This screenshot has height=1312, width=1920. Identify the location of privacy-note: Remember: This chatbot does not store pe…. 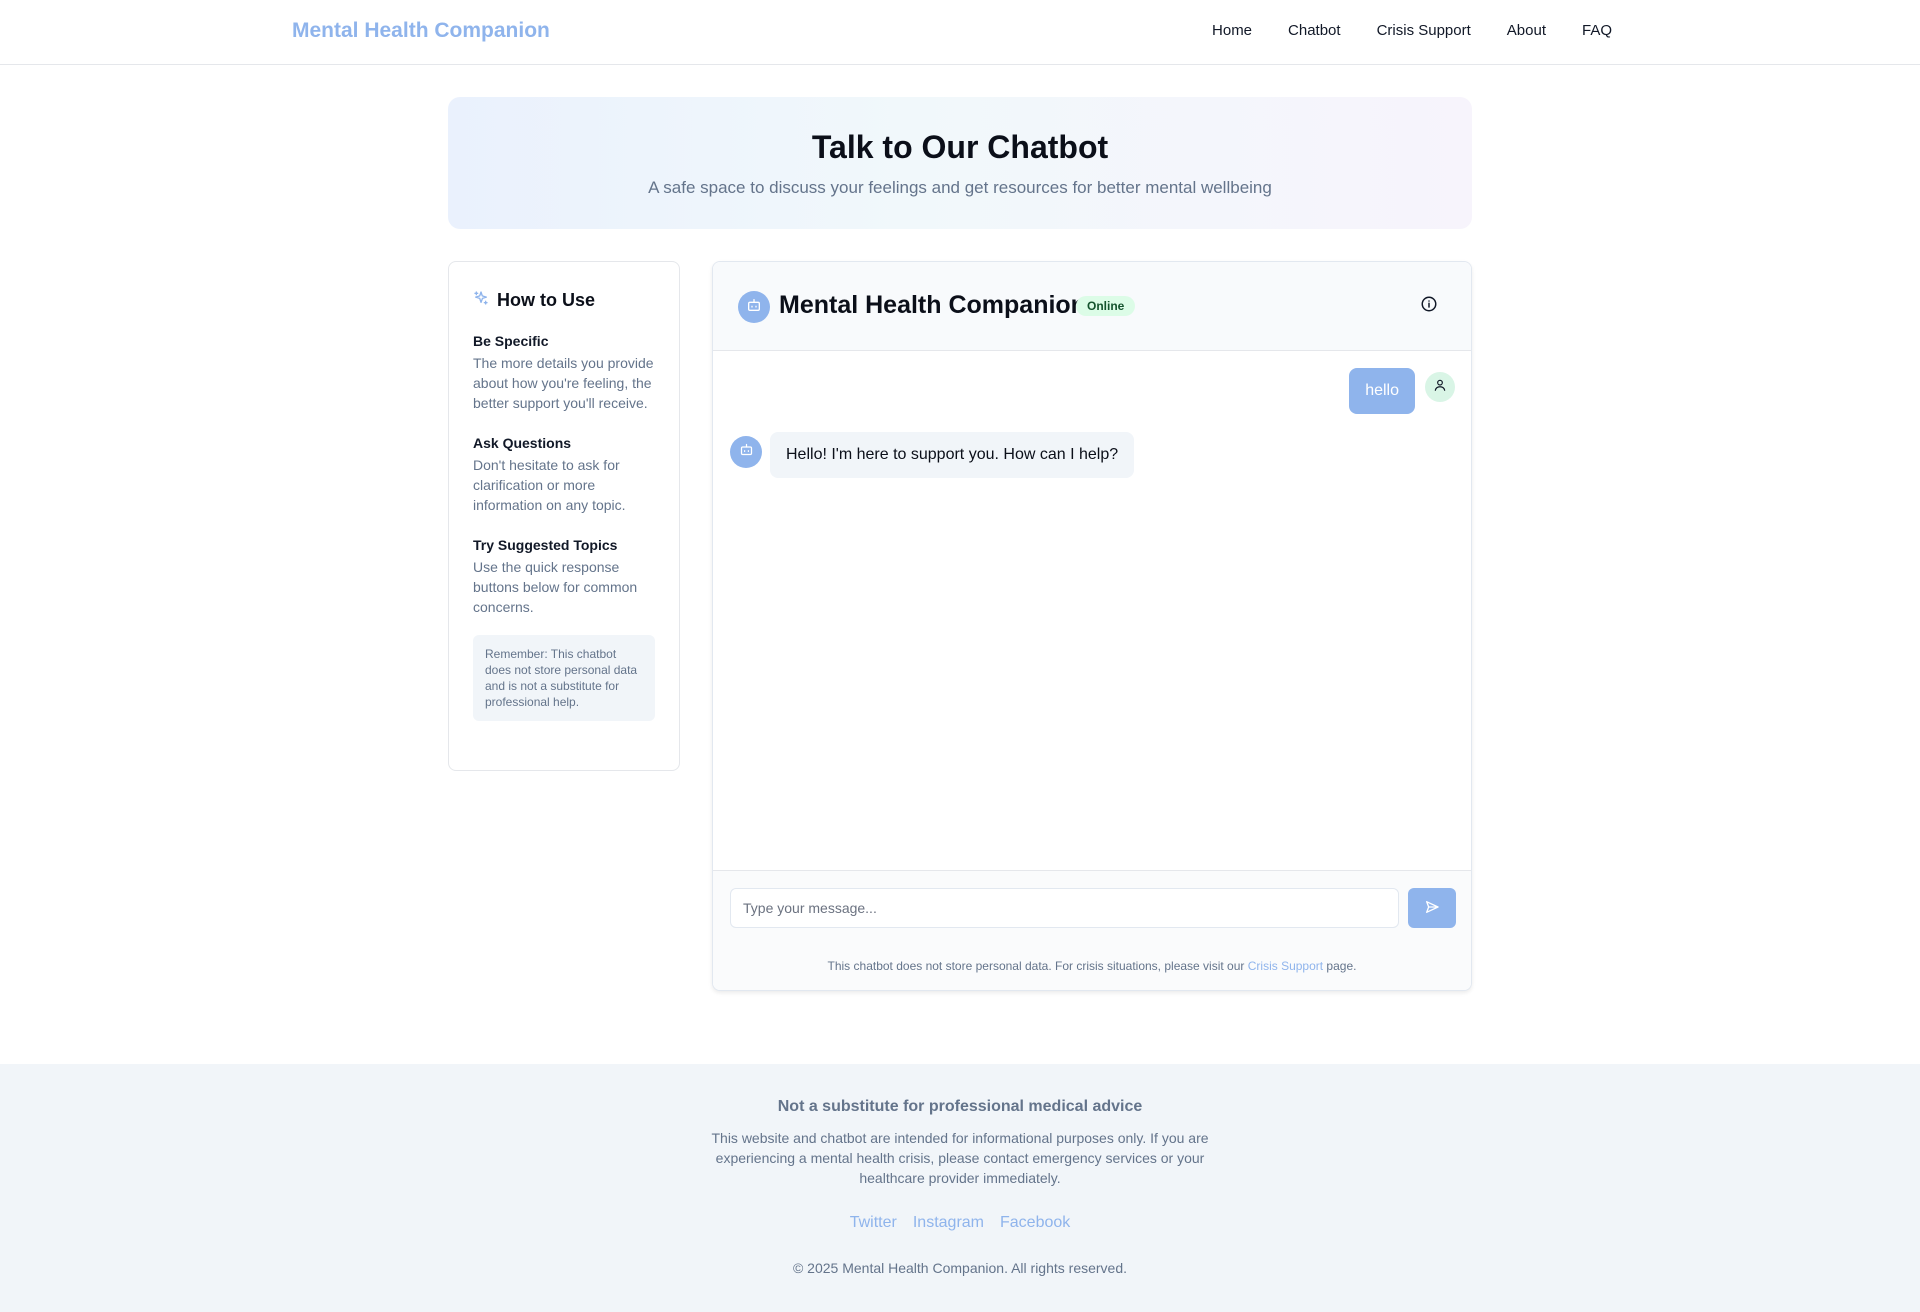
(564, 678).